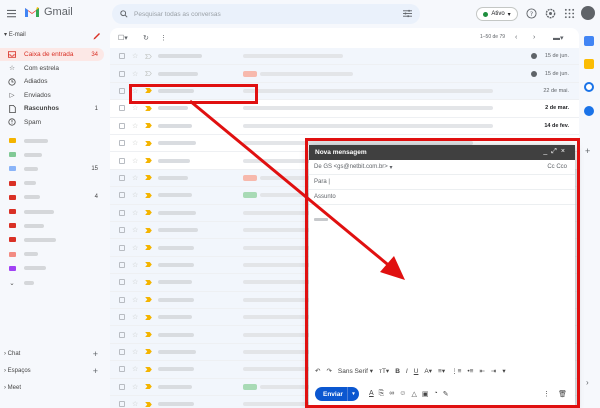 Image resolution: width=600 pixels, height=408 pixels. What do you see at coordinates (124, 14) in the screenshot?
I see `search-icon` at bounding box center [124, 14].